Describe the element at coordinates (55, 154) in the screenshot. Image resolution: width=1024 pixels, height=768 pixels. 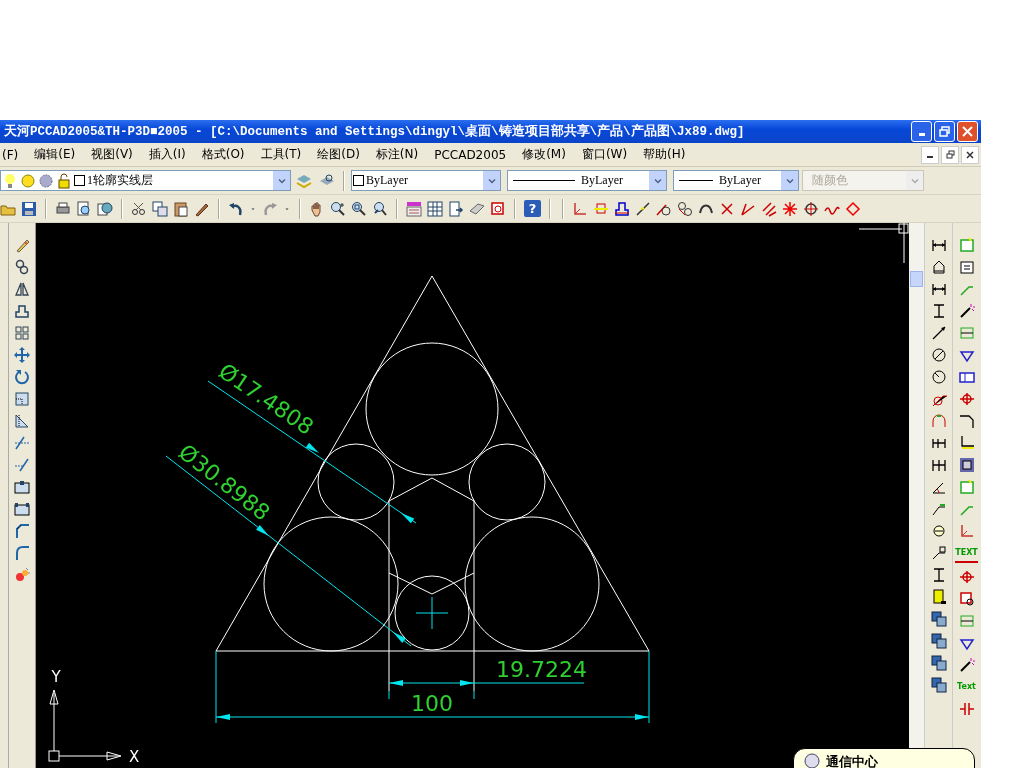
I see `menu-item: 编辑(E)` at that location.